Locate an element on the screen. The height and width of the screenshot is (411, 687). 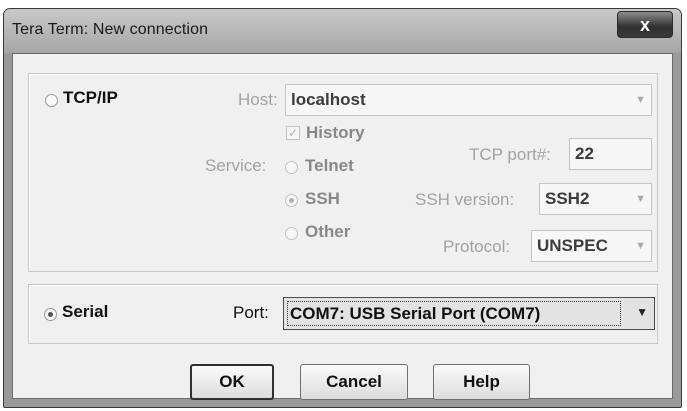
close-icon: x is located at coordinates (644, 25).